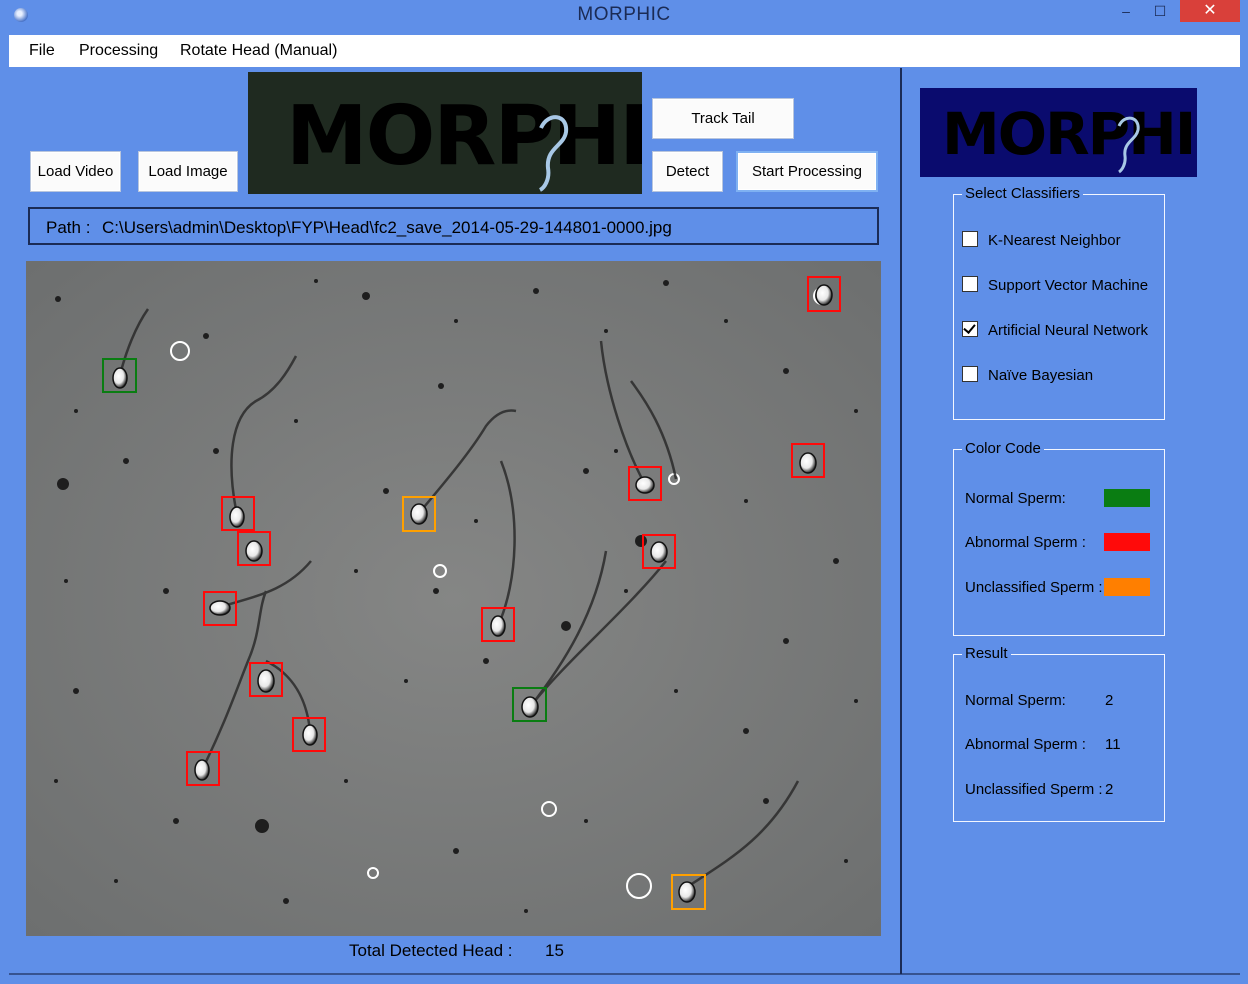 The image size is (1248, 984). I want to click on classifier-naive-bayes: Naïve Bayesian, so click(1027, 375).